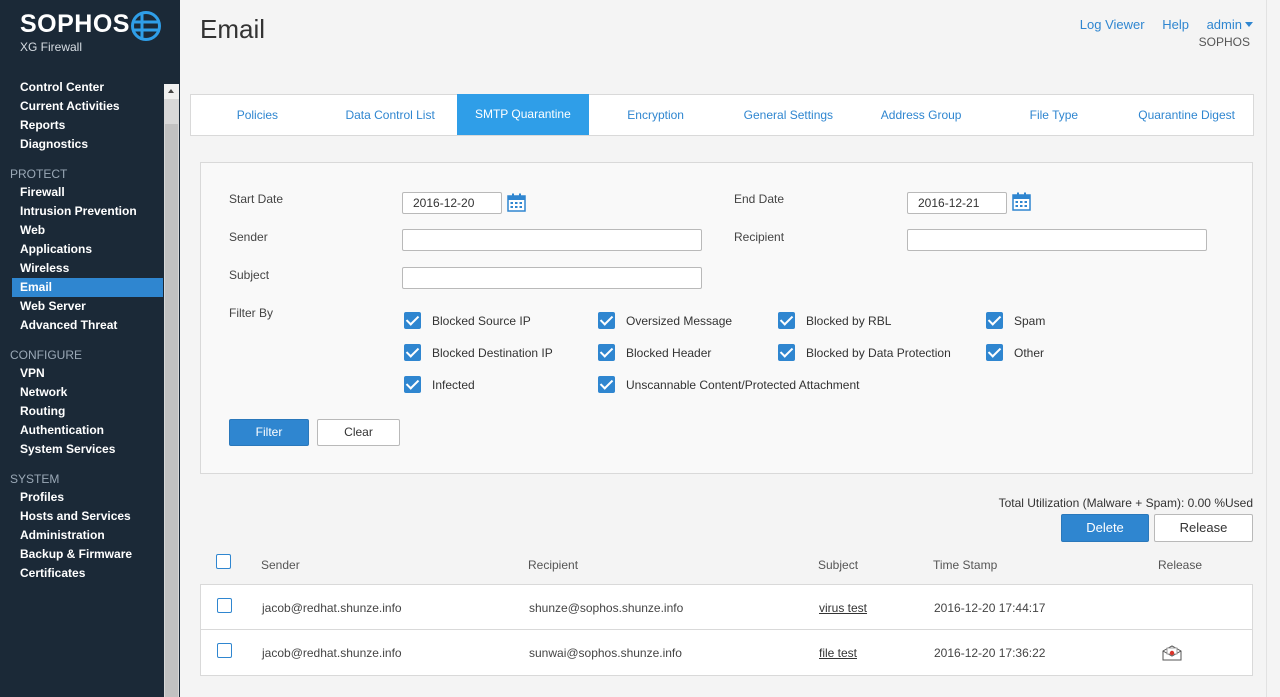 The height and width of the screenshot is (697, 1280). I want to click on select-all-checkbox, so click(223, 561).